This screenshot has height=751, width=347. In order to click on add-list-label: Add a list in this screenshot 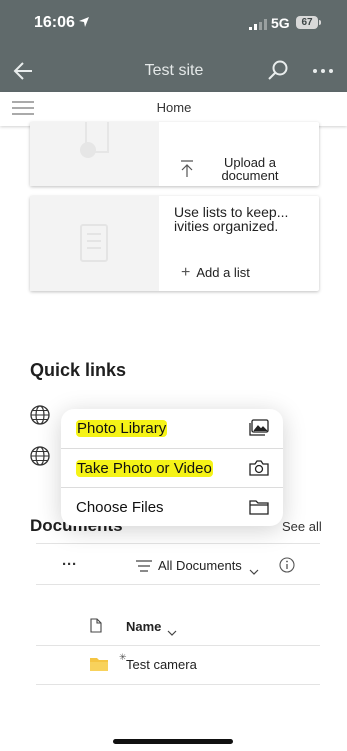, I will do `click(223, 272)`.